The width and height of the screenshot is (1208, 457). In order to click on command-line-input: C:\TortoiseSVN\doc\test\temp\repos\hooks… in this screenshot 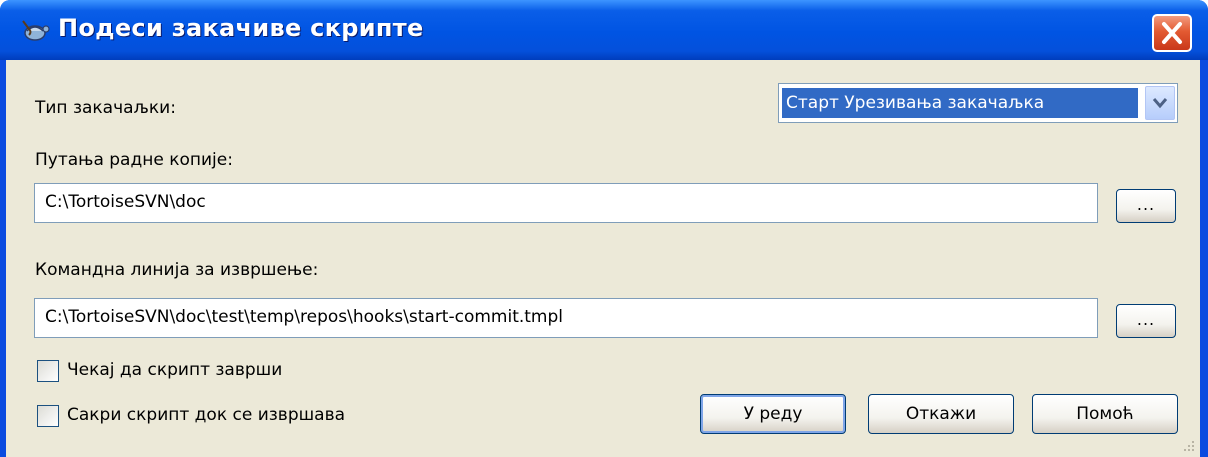, I will do `click(566, 318)`.